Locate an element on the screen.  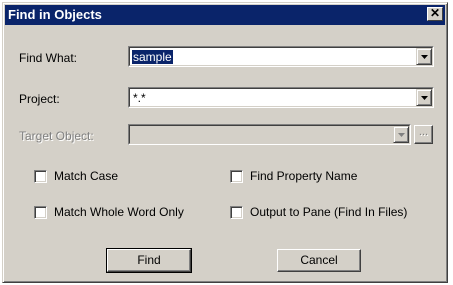
target-object-dropdown-button is located at coordinates (401, 134).